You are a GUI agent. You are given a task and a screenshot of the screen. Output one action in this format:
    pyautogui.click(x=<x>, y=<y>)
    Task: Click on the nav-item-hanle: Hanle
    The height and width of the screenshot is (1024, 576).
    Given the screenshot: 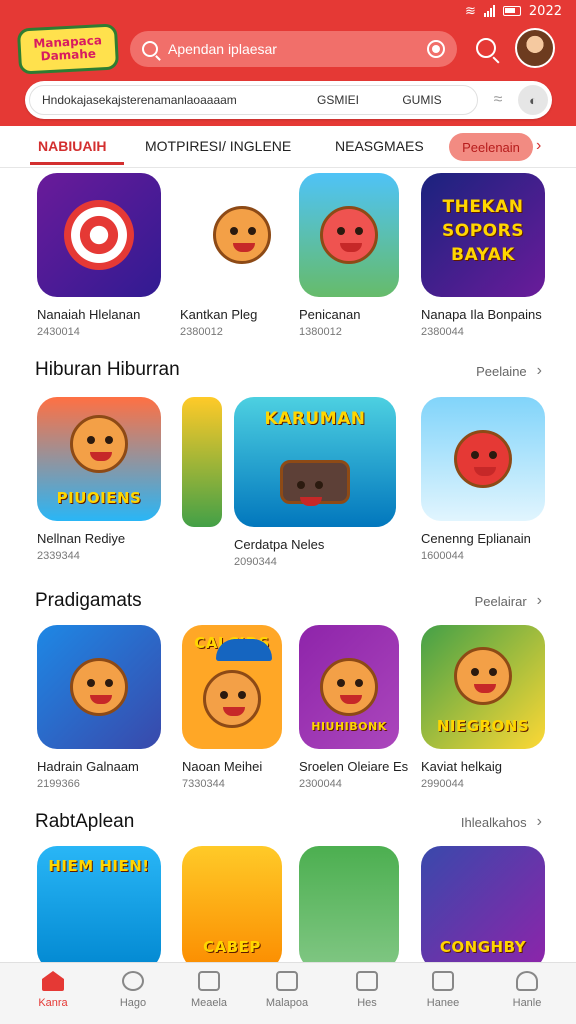 What is the action you would take?
    pyautogui.click(x=527, y=990)
    